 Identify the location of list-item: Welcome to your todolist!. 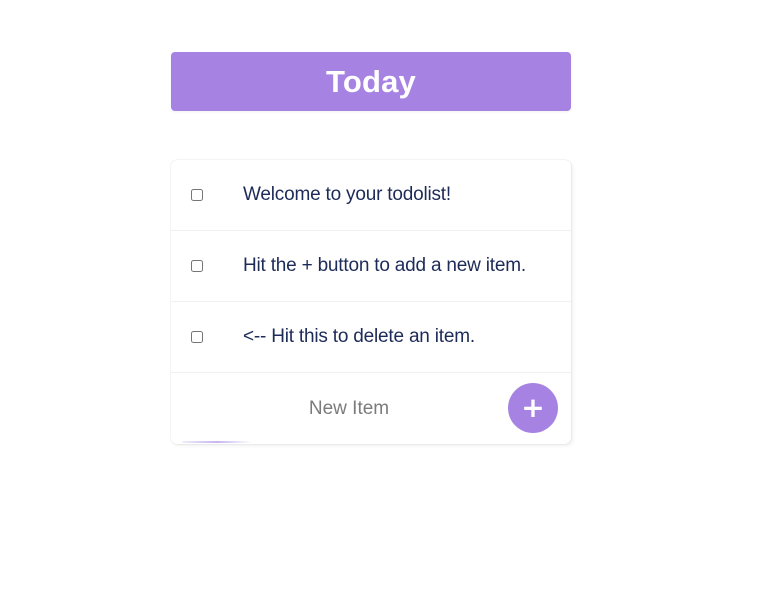
(371, 195).